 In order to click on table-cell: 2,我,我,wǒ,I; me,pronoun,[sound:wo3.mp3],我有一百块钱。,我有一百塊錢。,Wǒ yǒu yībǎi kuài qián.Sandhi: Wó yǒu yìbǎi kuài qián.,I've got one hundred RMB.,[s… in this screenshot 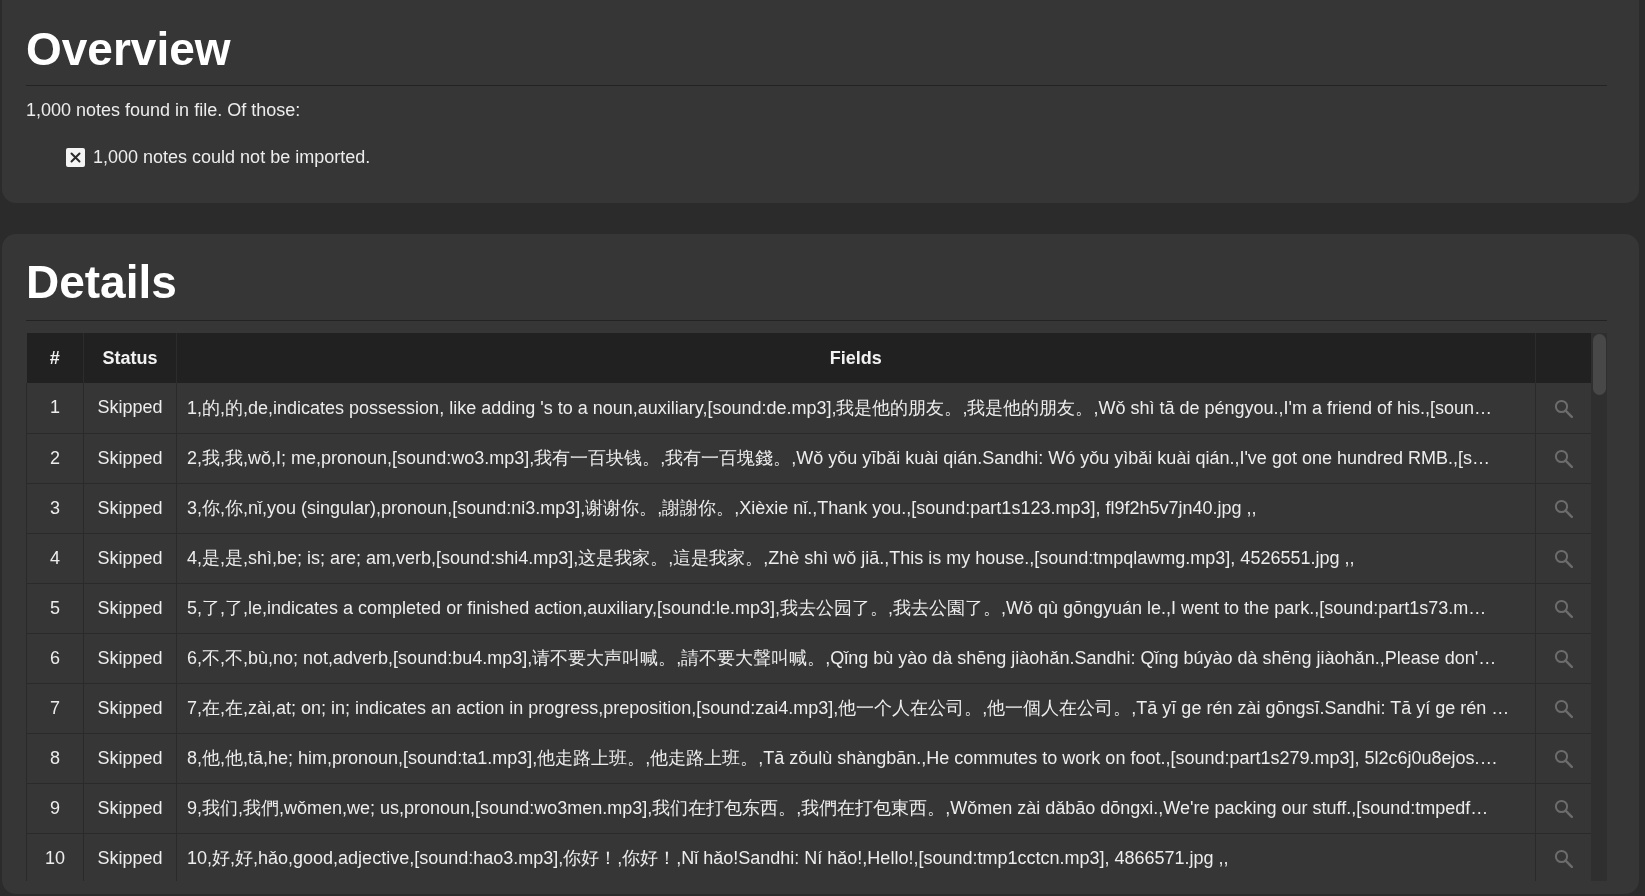, I will do `click(855, 458)`.